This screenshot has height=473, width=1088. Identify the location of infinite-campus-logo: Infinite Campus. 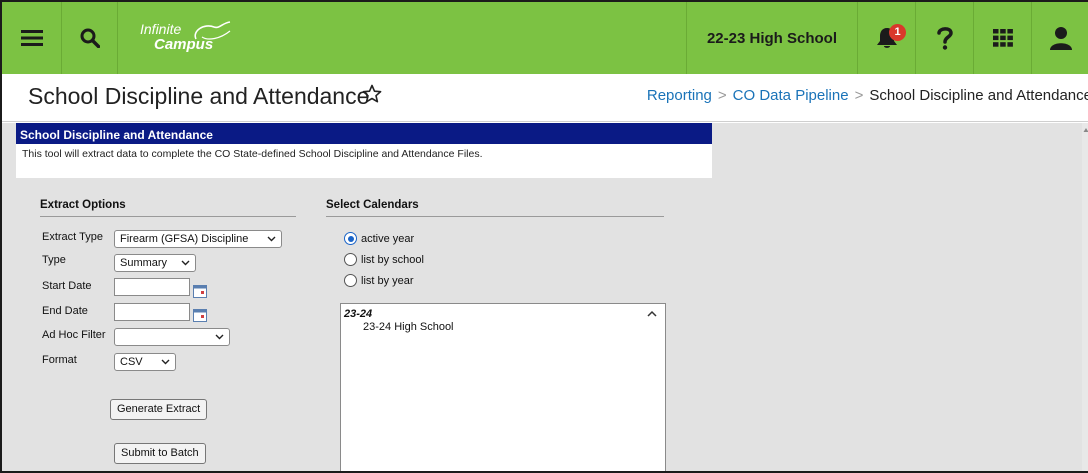
(200, 38).